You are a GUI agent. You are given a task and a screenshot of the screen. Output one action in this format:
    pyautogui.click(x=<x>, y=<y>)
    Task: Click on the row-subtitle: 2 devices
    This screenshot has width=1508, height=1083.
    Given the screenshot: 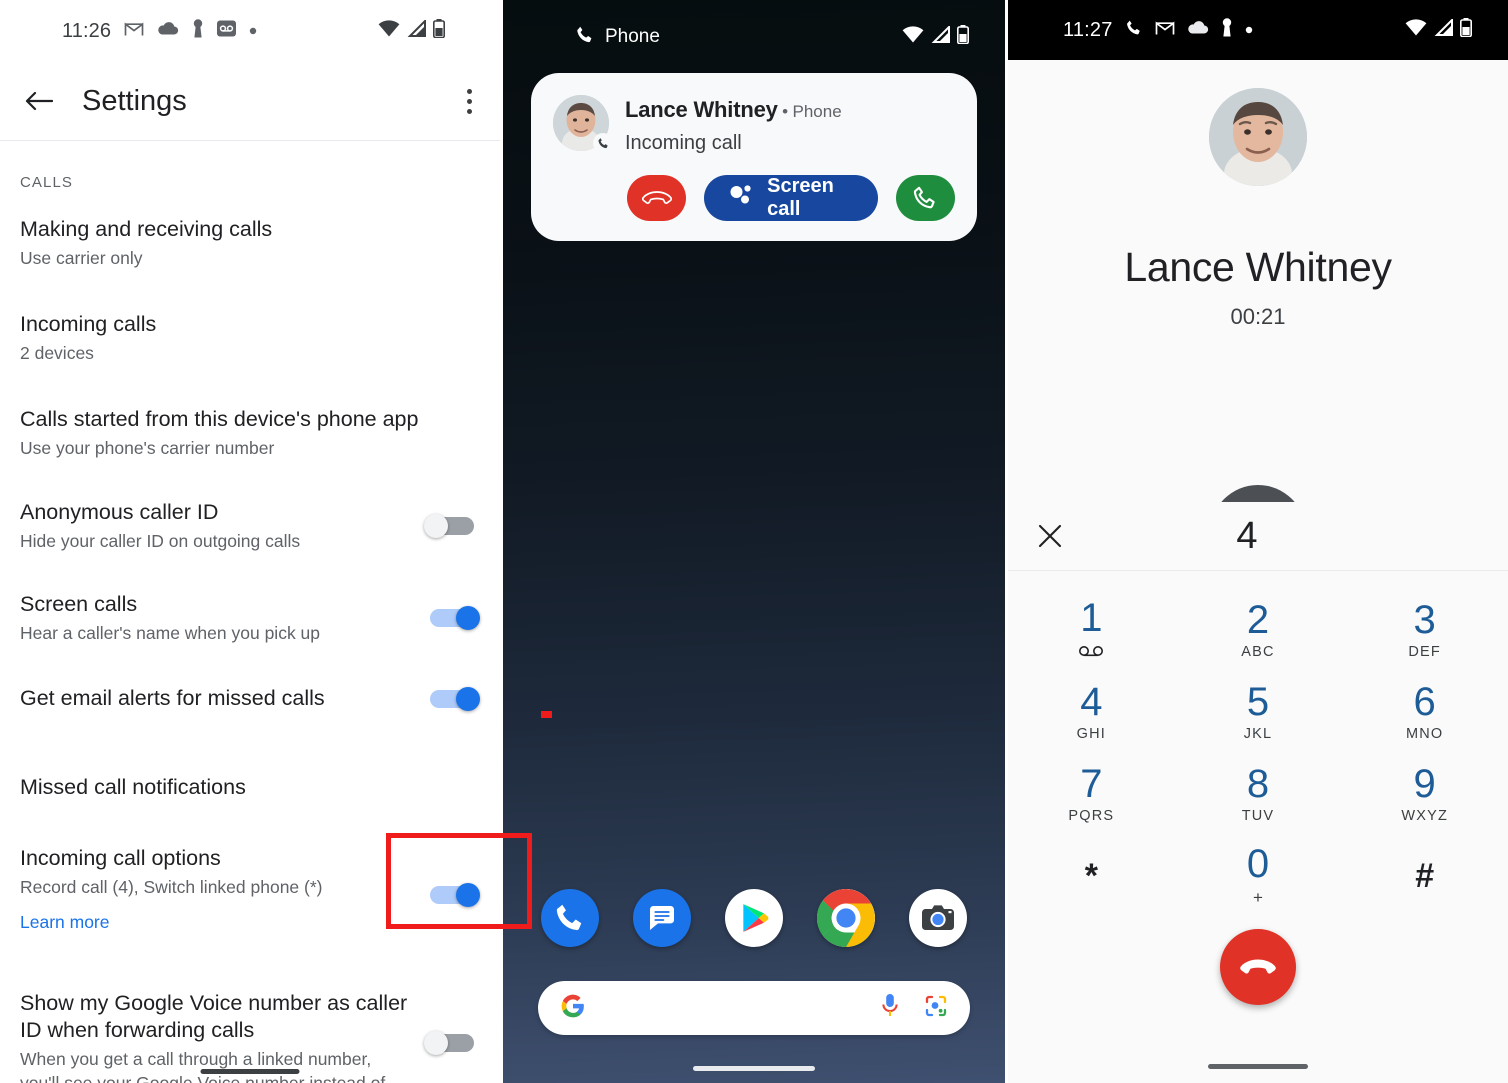 What is the action you would take?
    pyautogui.click(x=57, y=353)
    